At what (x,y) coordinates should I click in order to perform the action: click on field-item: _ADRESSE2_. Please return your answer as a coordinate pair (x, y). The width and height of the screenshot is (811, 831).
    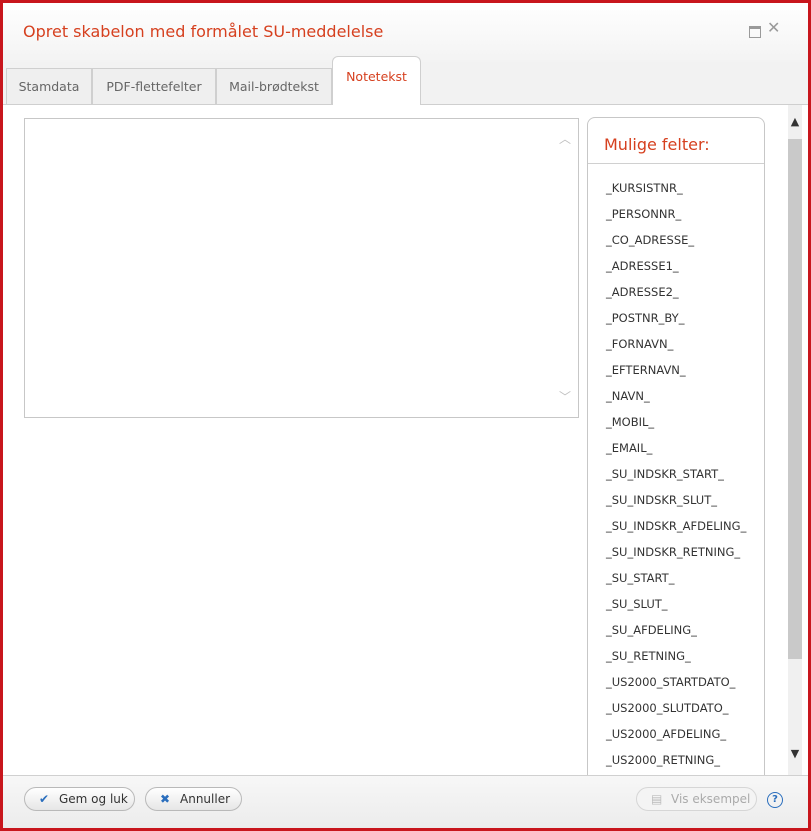
    Looking at the image, I should click on (676, 292).